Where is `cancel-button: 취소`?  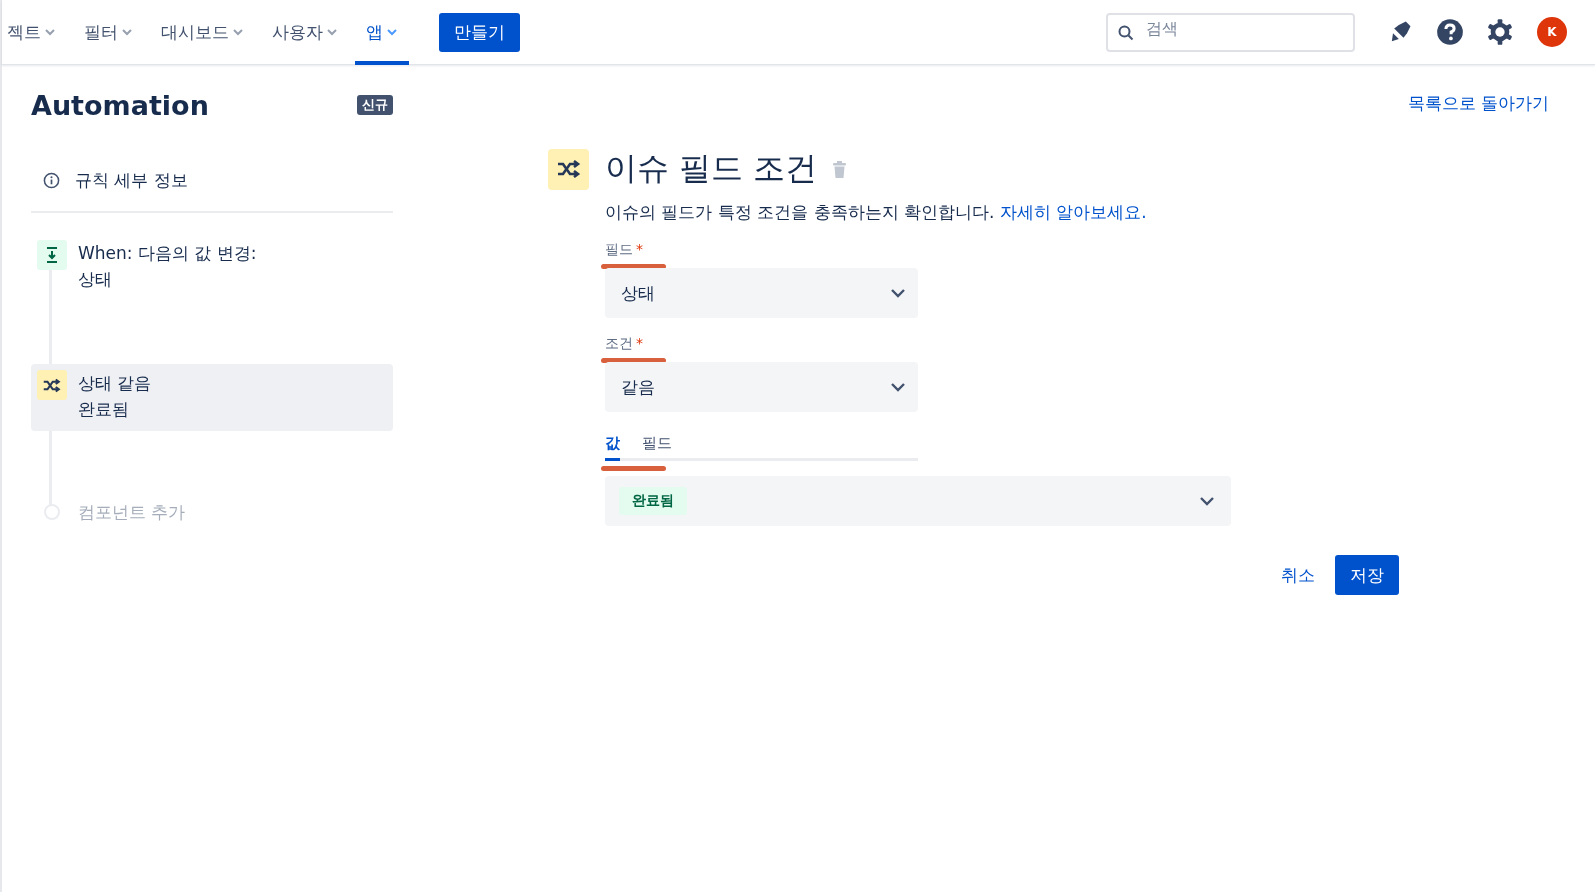
cancel-button: 취소 is located at coordinates (1298, 575).